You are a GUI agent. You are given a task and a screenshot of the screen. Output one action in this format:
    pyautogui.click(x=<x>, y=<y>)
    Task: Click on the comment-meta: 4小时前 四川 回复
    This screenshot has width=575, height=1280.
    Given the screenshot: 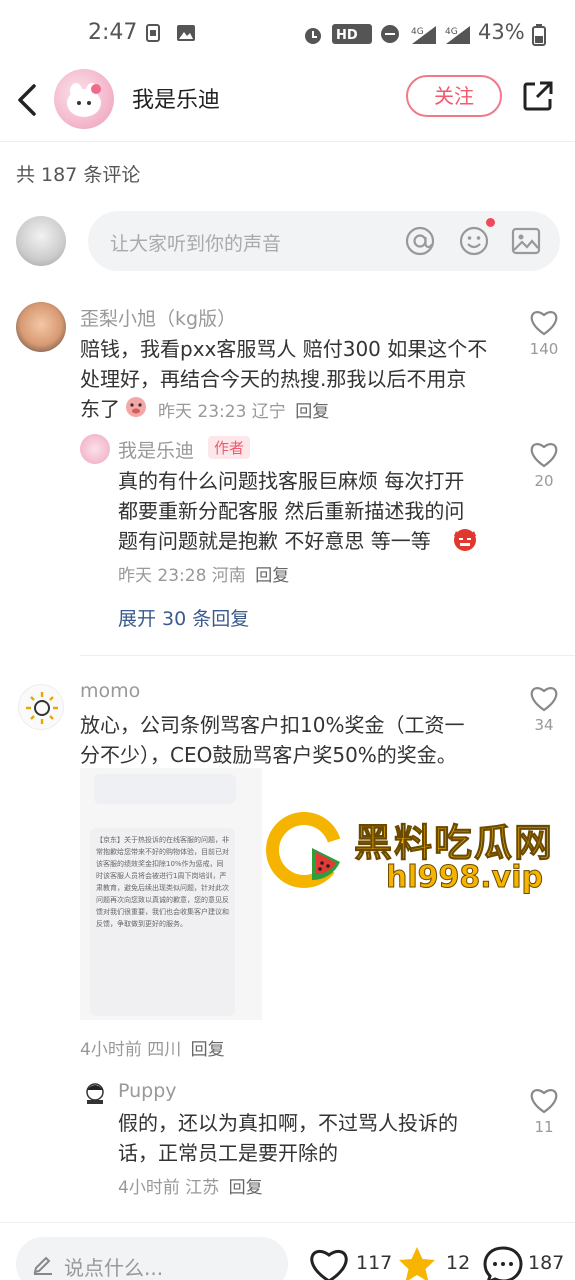 What is the action you would take?
    pyautogui.click(x=152, y=1050)
    